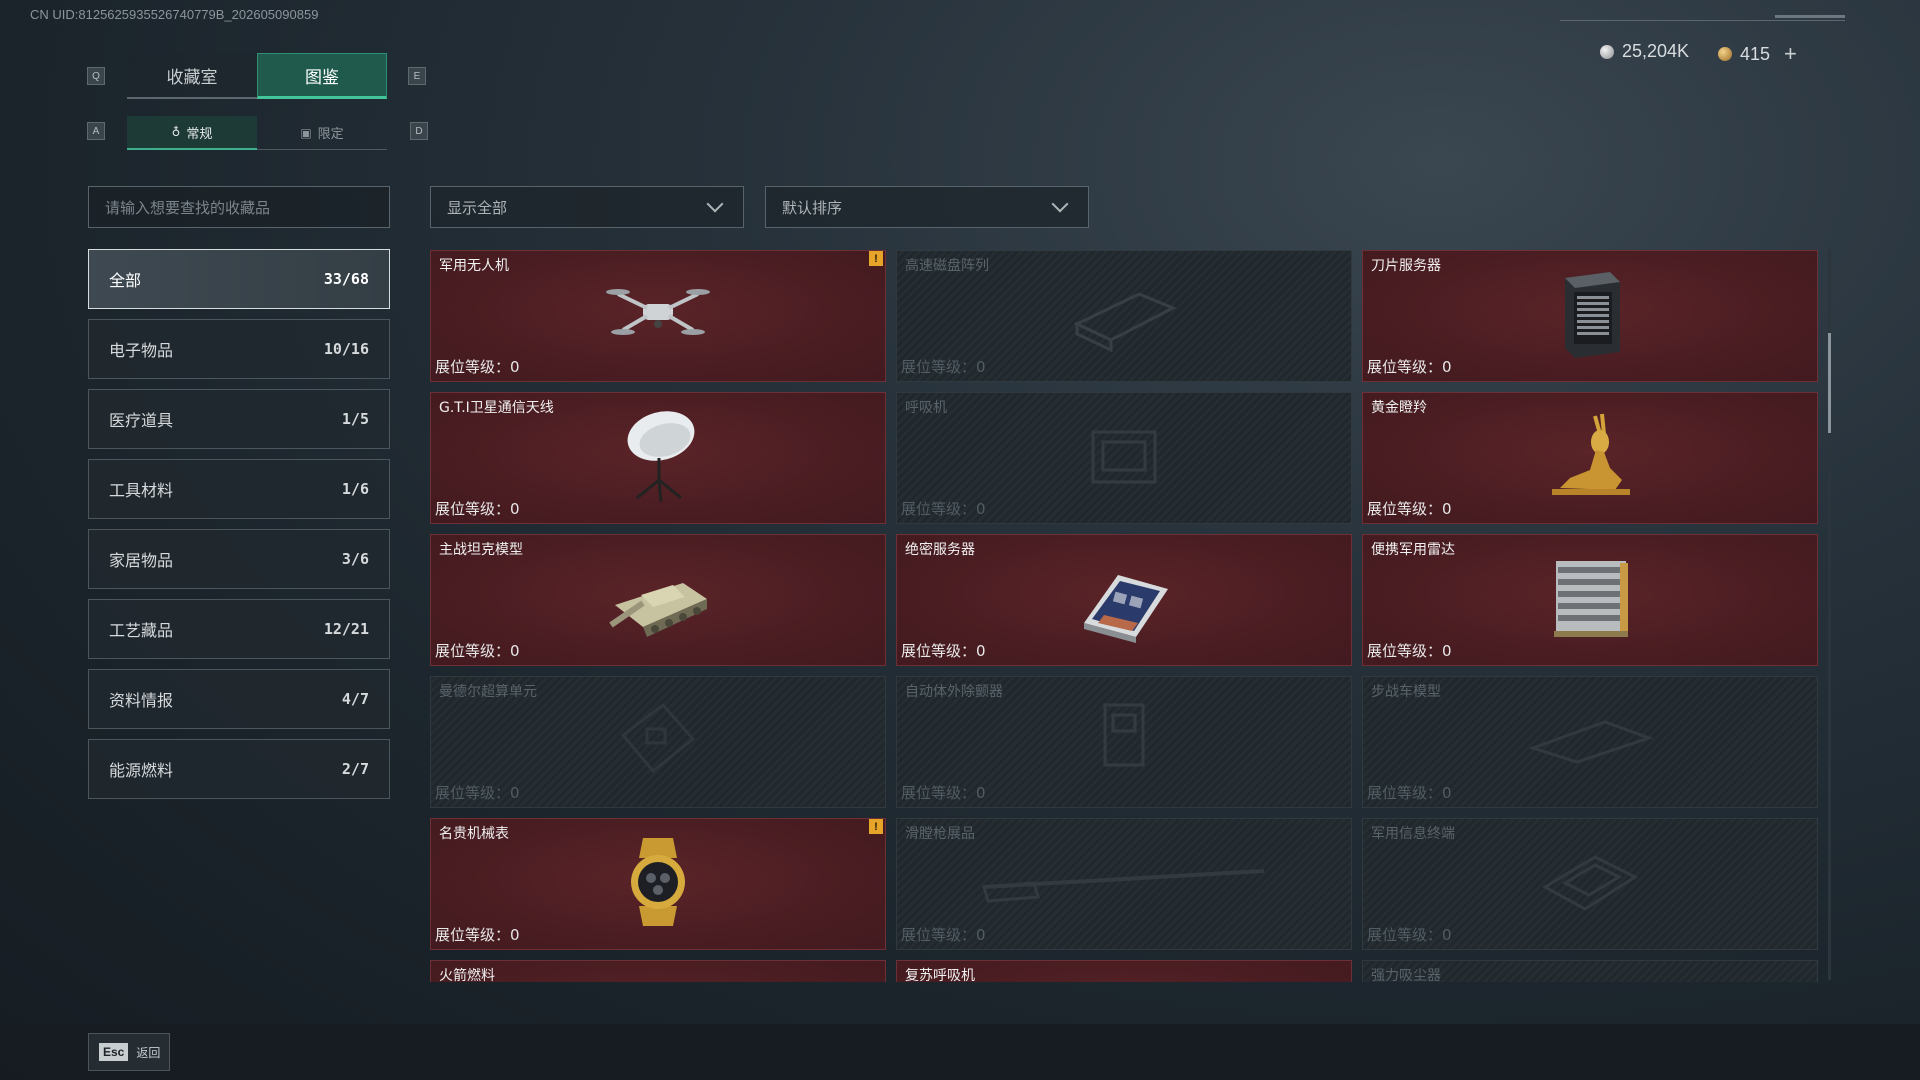 This screenshot has height=1080, width=1920. Describe the element at coordinates (940, 975) in the screenshot. I see `card-name: 复苏呼吸机` at that location.